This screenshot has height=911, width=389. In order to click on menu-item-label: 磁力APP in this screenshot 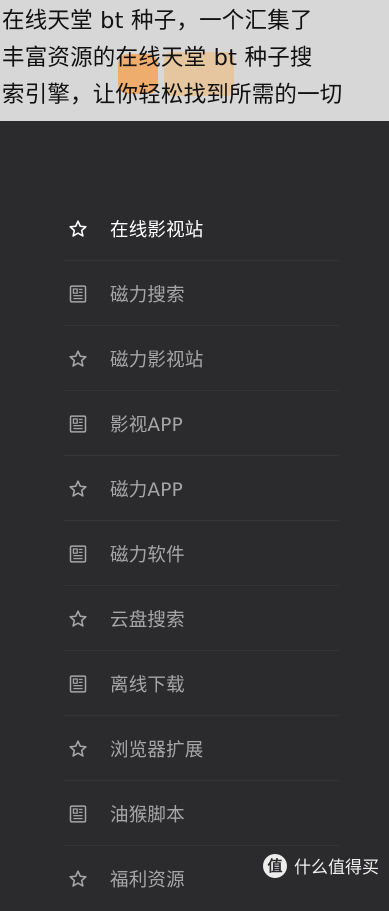, I will do `click(146, 490)`.